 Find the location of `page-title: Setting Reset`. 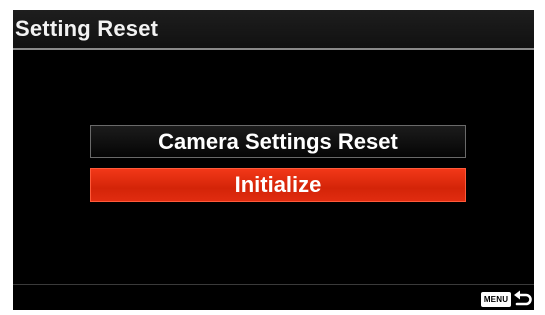

page-title: Setting Reset is located at coordinates (87, 28).